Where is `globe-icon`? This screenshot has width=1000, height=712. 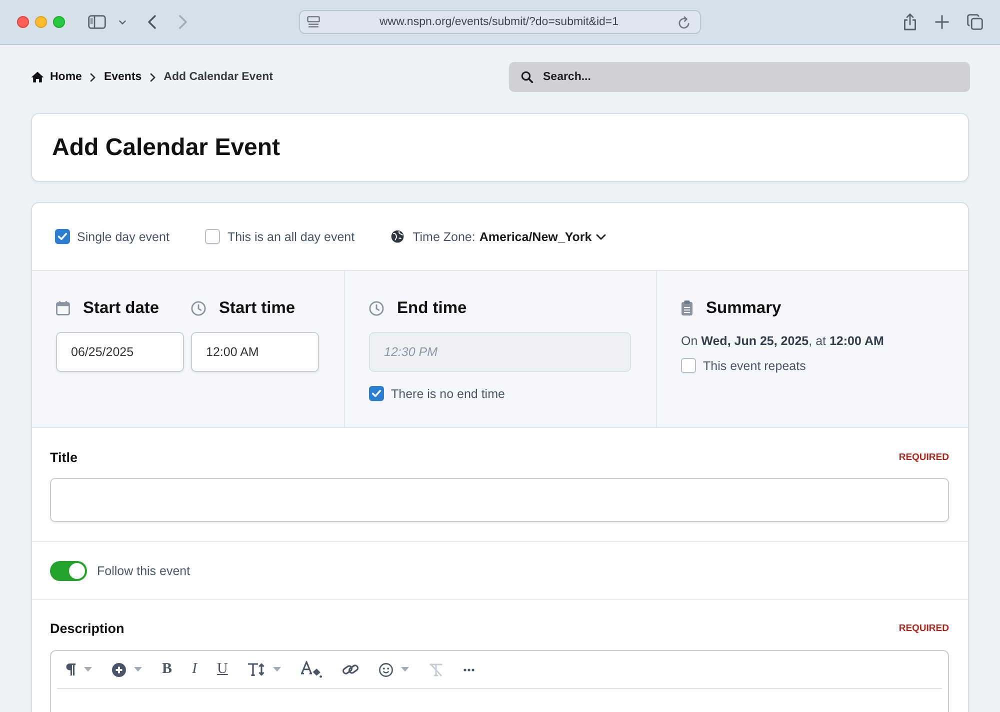 globe-icon is located at coordinates (397, 236).